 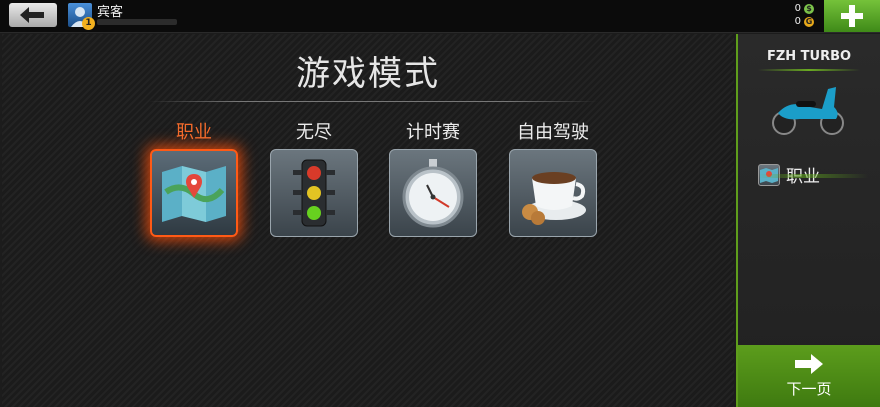 What do you see at coordinates (553, 132) in the screenshot?
I see `mode-label: 自由驾驶` at bounding box center [553, 132].